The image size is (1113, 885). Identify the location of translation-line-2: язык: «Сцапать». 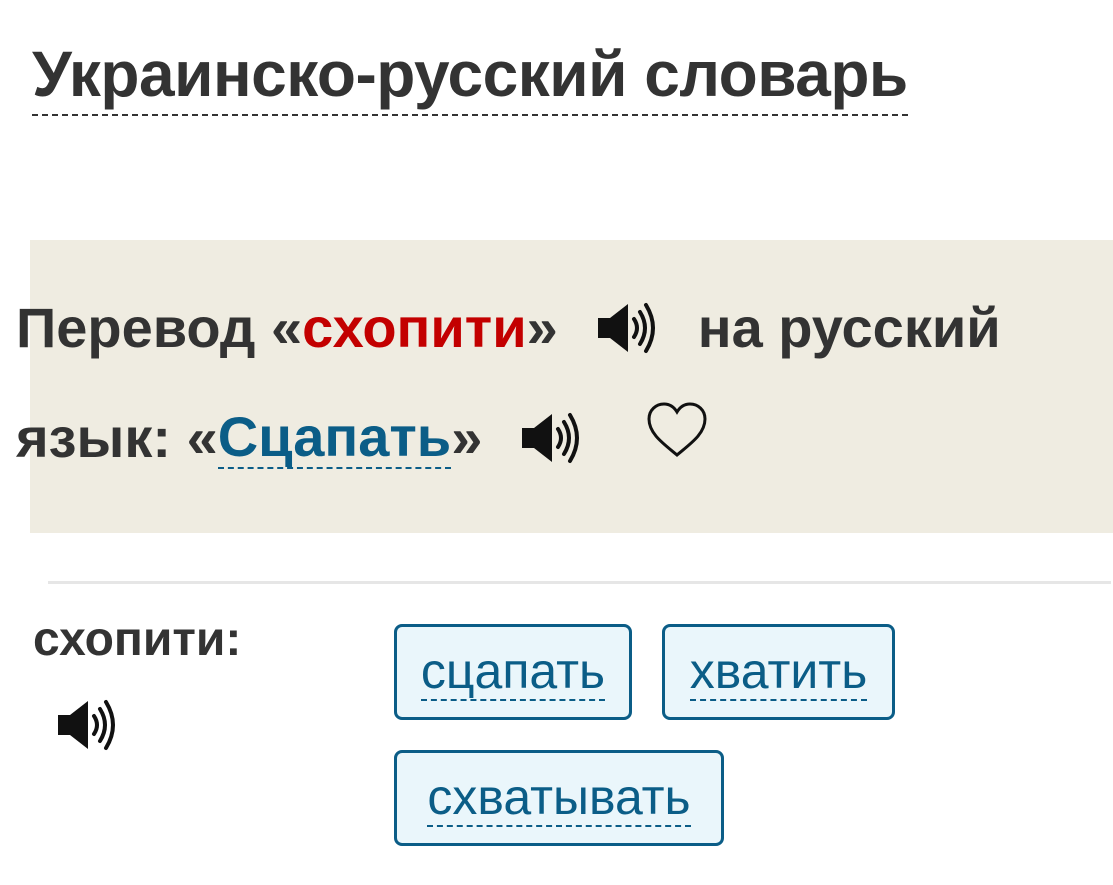
(362, 436).